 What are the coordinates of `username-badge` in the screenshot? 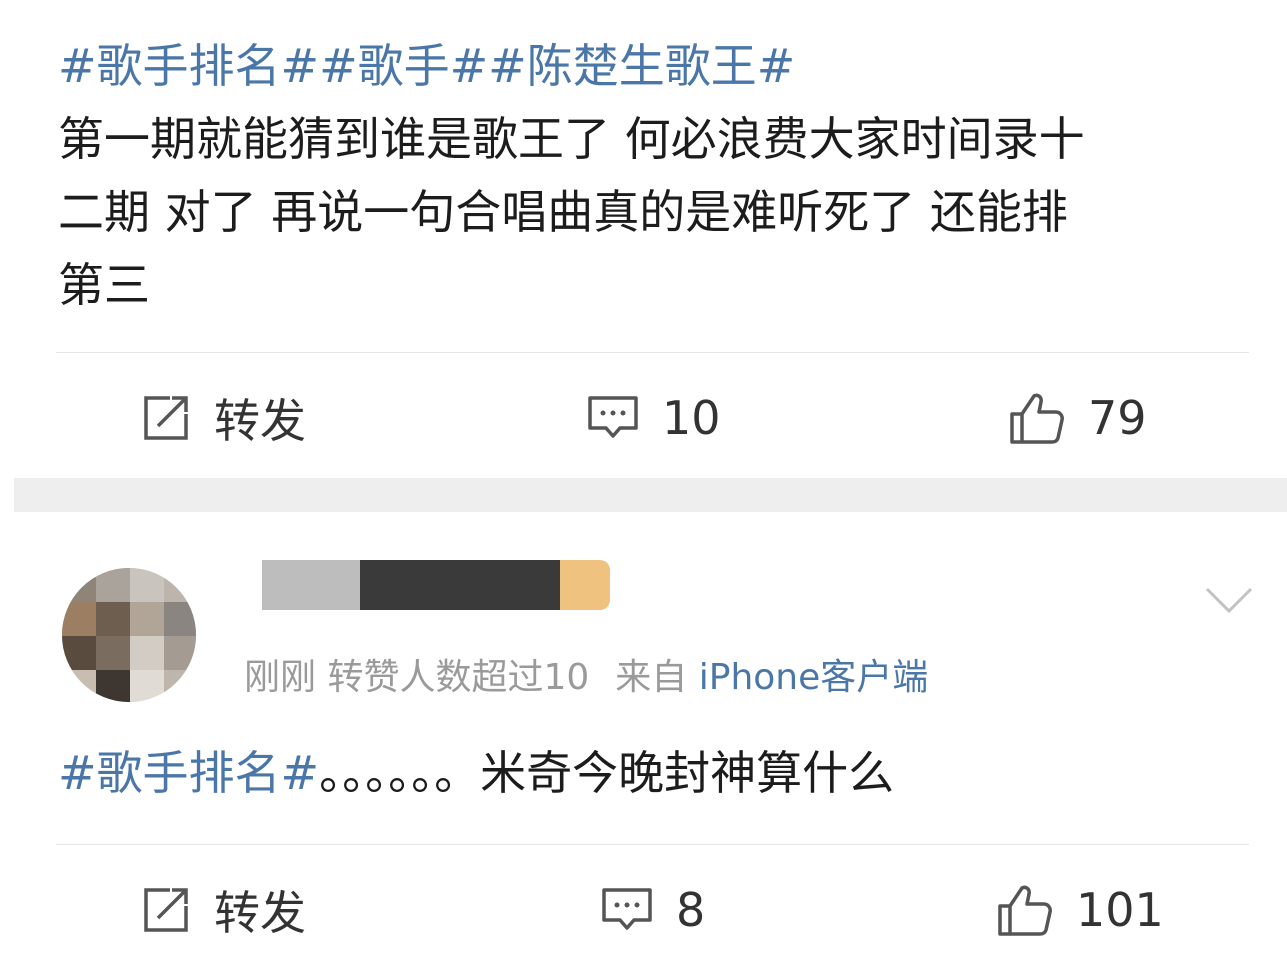 It's located at (585, 585).